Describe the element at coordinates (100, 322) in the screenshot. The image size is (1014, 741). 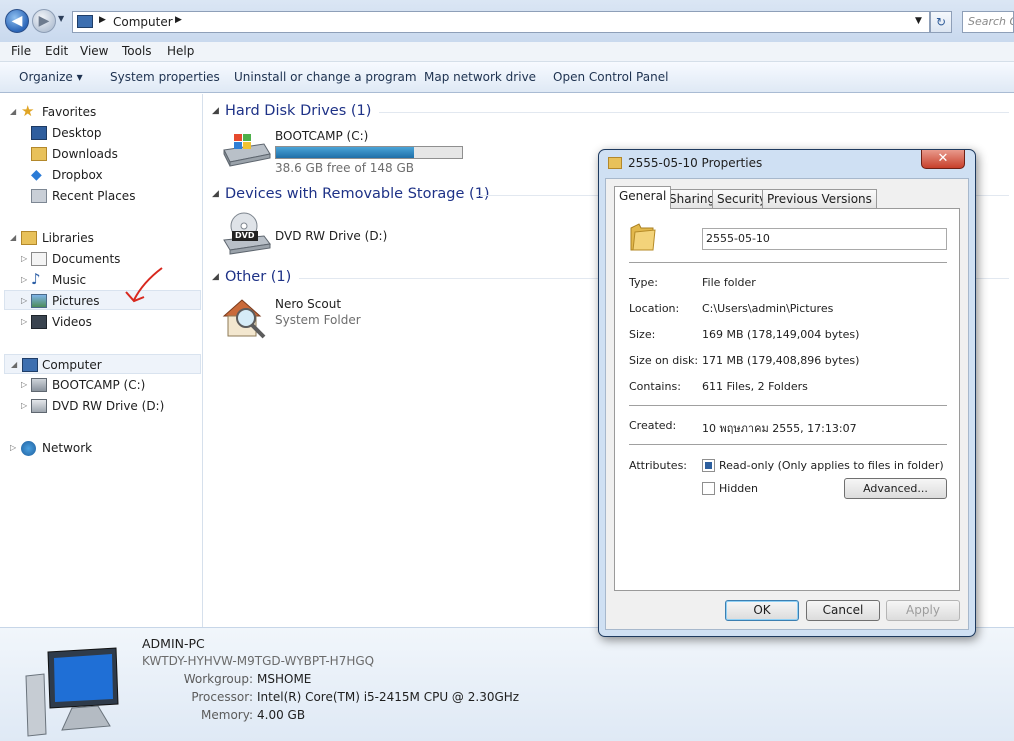
I see `nav-videos: ▷ Videos` at that location.